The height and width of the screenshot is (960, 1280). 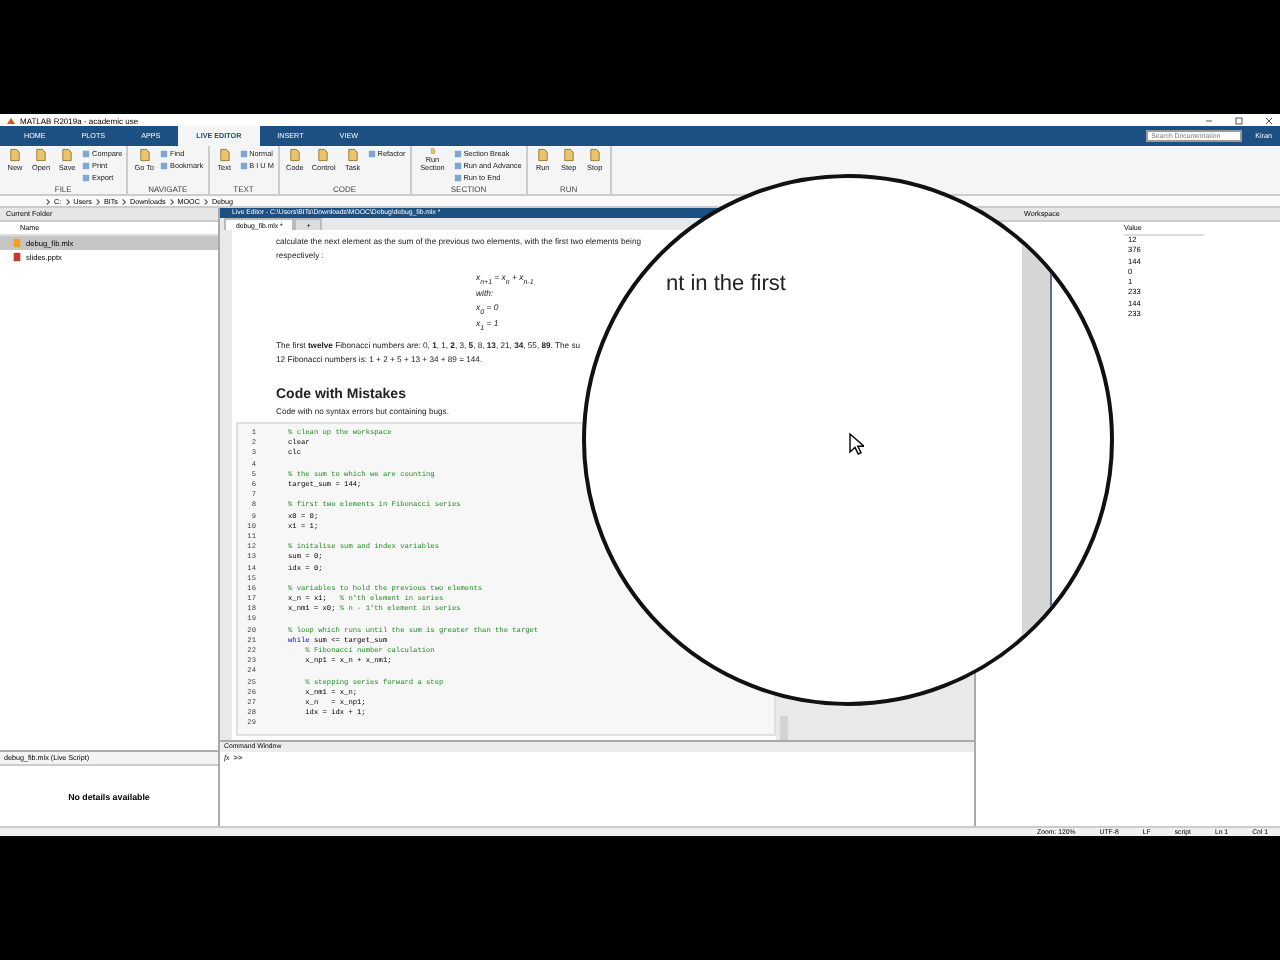 I want to click on script-file-icon, so click(x=17, y=243).